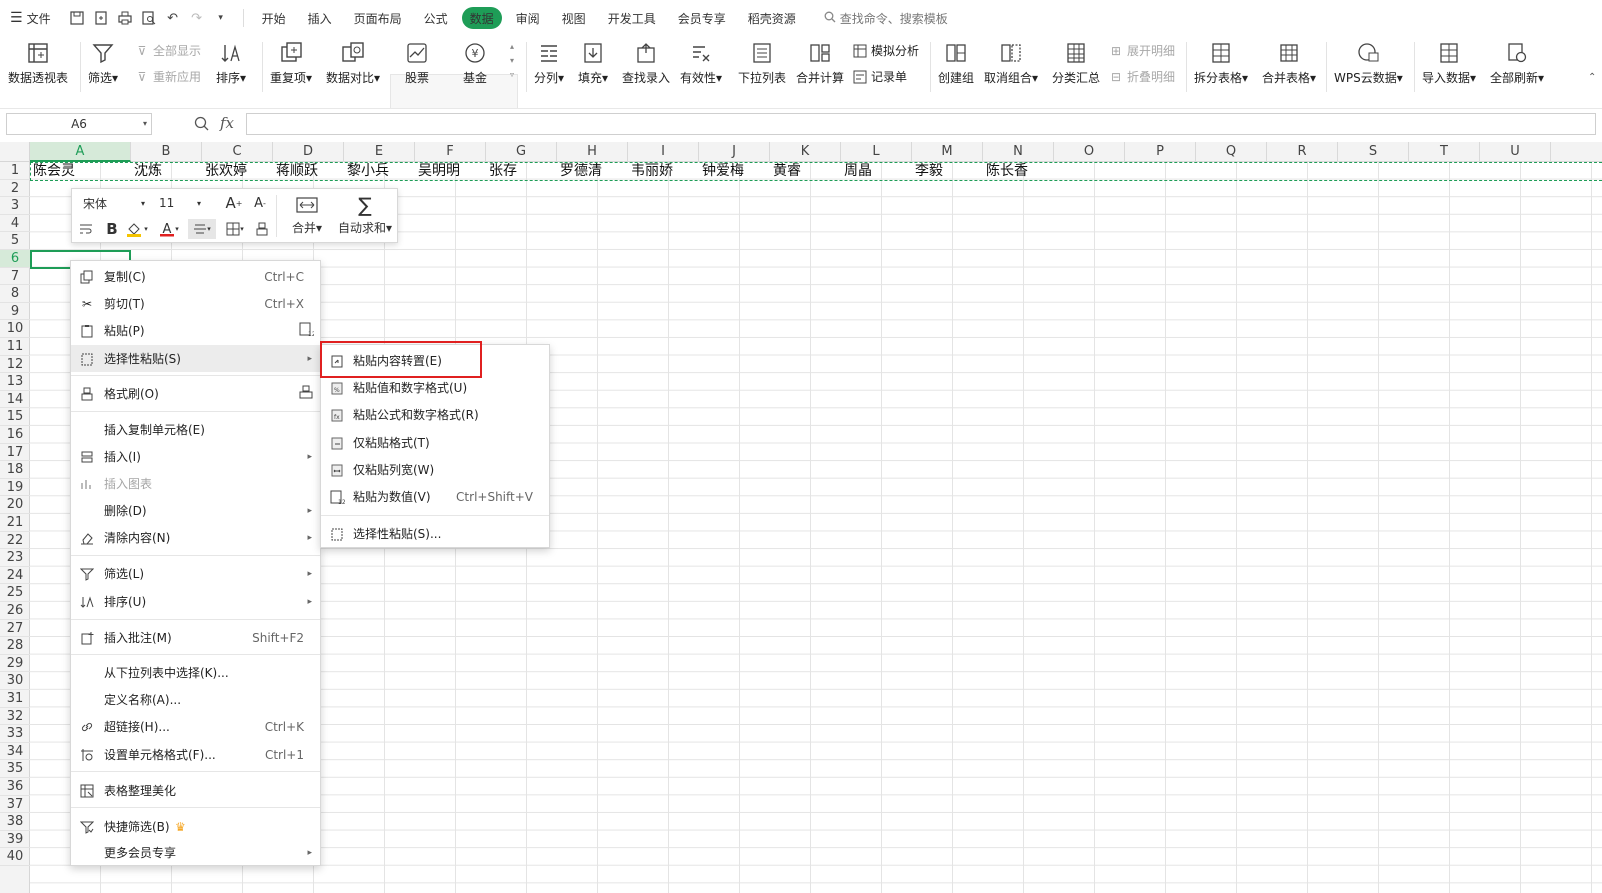 This screenshot has width=1602, height=893. What do you see at coordinates (379, 152) in the screenshot?
I see `column-header-e: E` at bounding box center [379, 152].